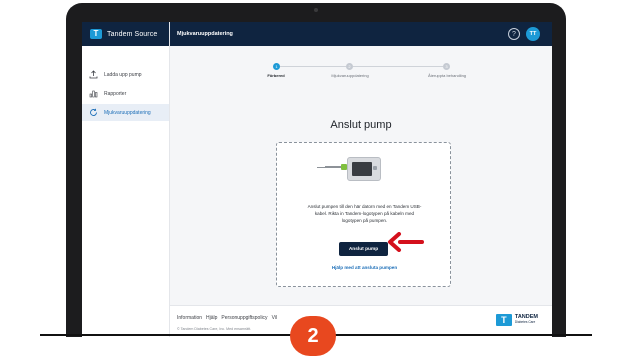 This screenshot has height=361, width=632. Describe the element at coordinates (364, 267) in the screenshot. I see `connect-help-link: Hjälp med att ansluta pumpen` at that location.